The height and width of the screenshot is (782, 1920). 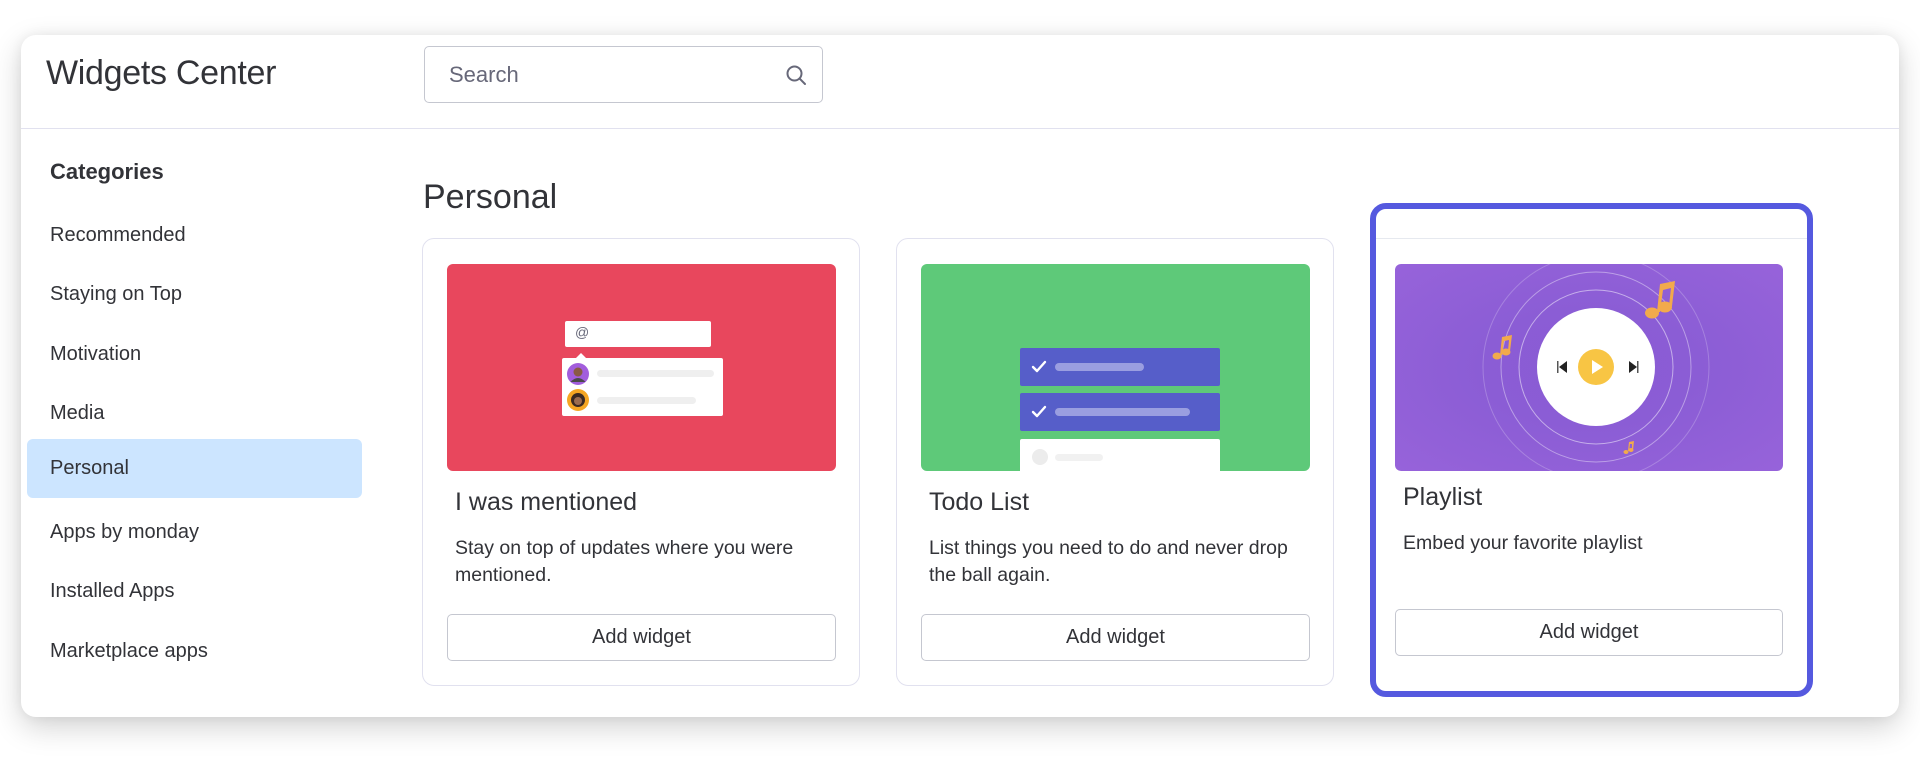 What do you see at coordinates (582, 332) in the screenshot?
I see `at-sign: @` at bounding box center [582, 332].